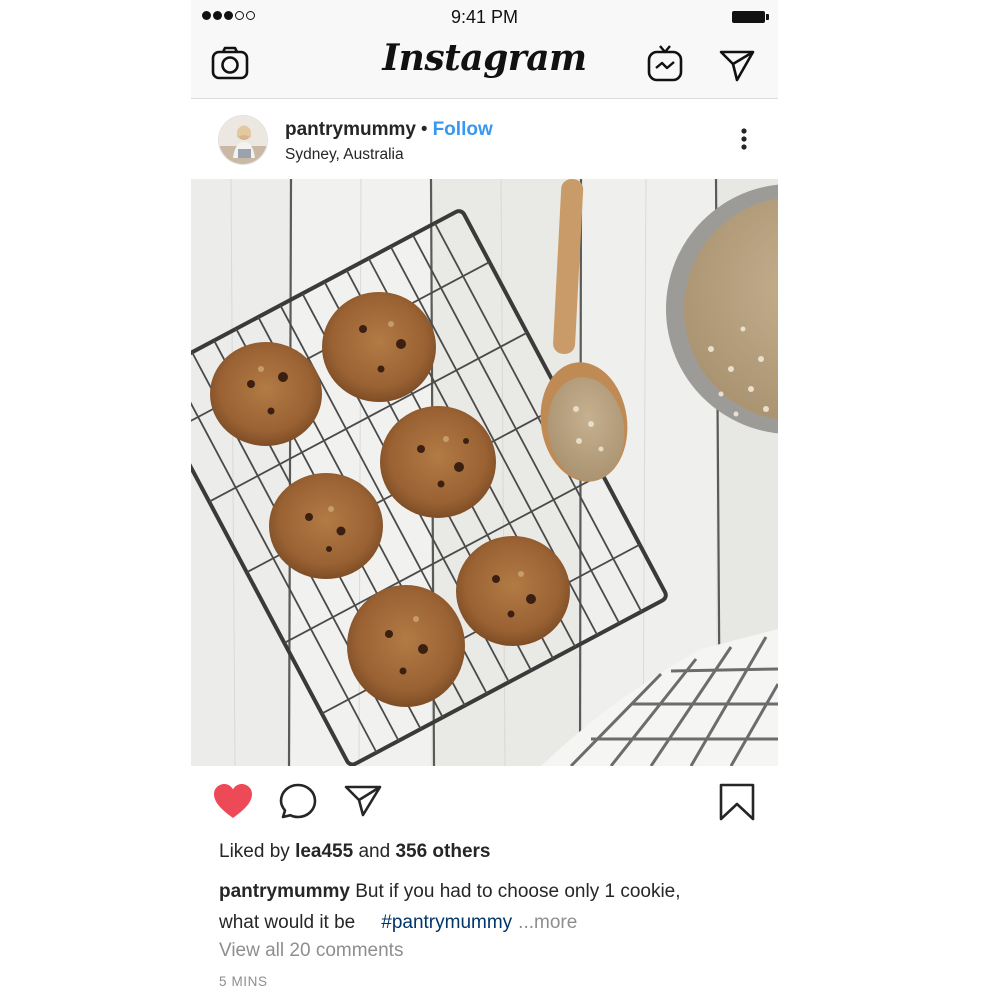  Describe the element at coordinates (665, 64) in the screenshot. I see `igtv-icon` at that location.